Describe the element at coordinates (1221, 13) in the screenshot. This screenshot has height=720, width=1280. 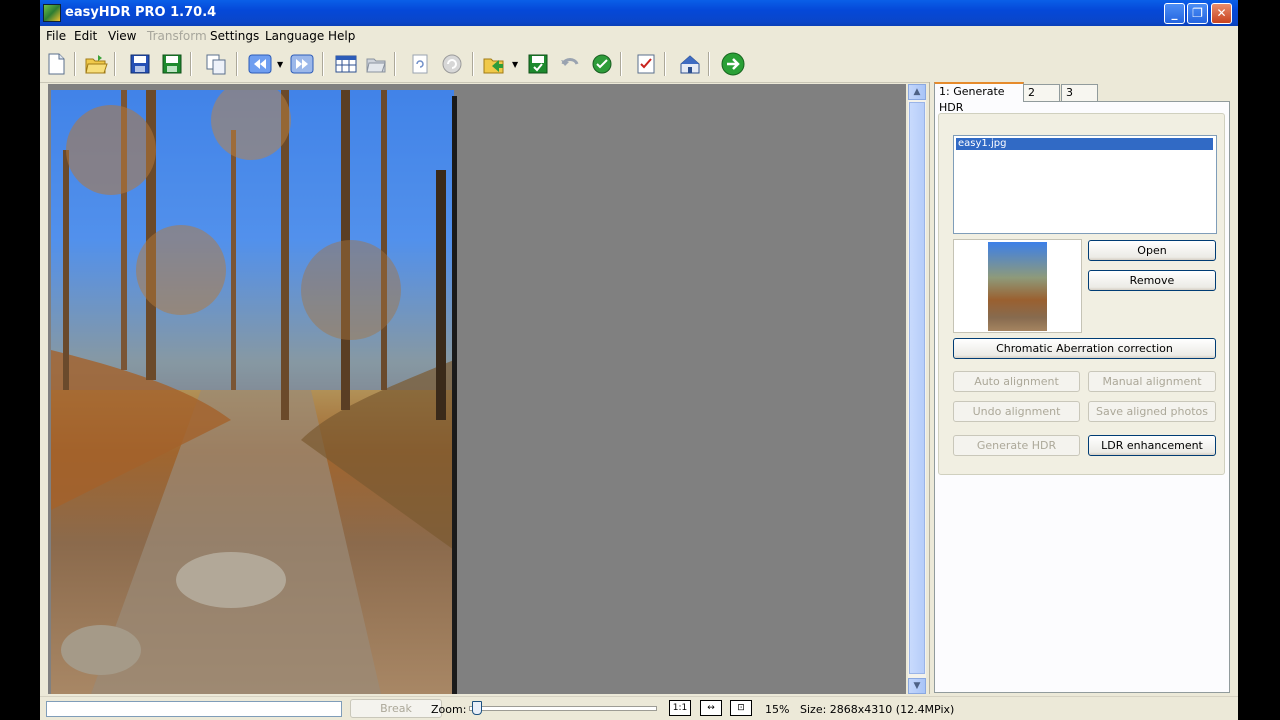
I see `close-button: ✕` at that location.